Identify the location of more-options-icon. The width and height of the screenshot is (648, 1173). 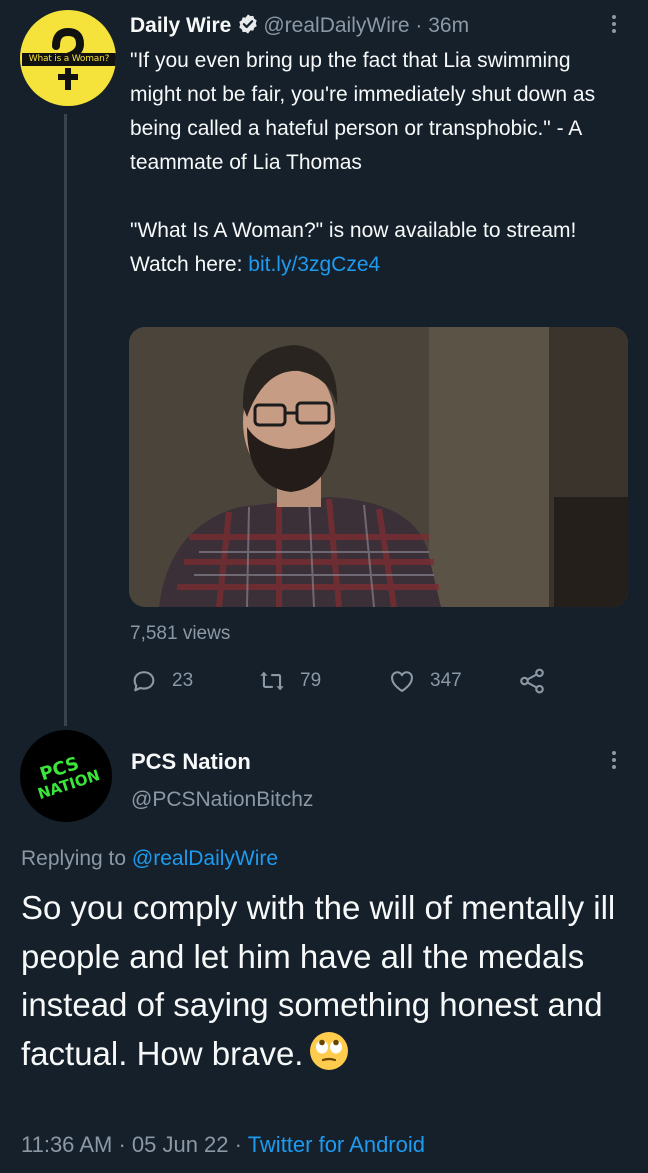
(614, 27).